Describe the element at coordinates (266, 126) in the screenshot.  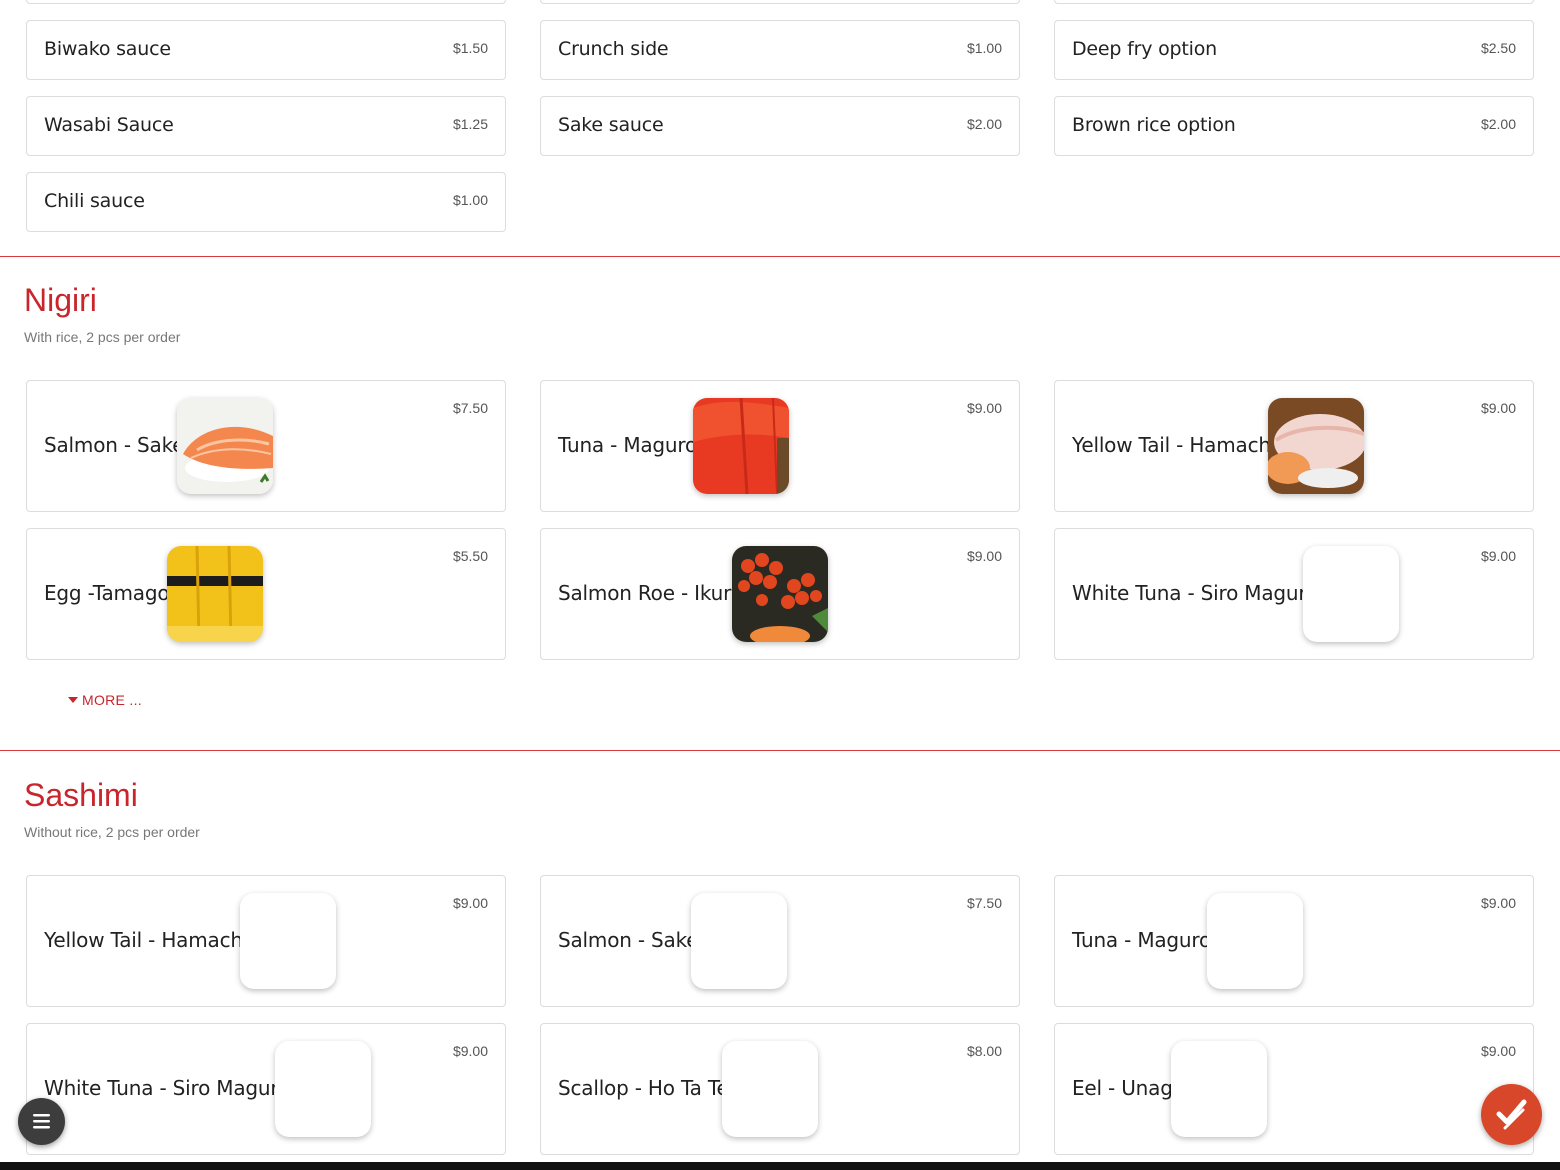
I see `menu-item-card: Wasabi Sauce $1.25` at that location.